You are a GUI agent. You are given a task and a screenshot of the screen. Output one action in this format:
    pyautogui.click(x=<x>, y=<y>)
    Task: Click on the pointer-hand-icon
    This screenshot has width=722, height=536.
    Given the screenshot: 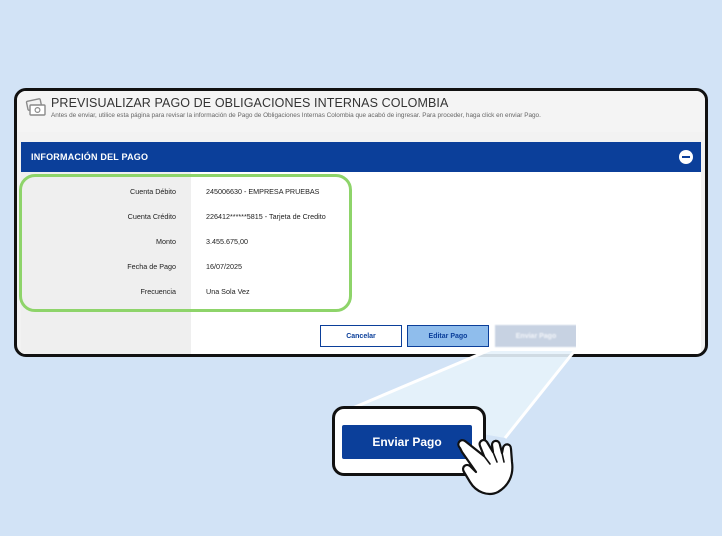 What is the action you would take?
    pyautogui.click(x=485, y=467)
    